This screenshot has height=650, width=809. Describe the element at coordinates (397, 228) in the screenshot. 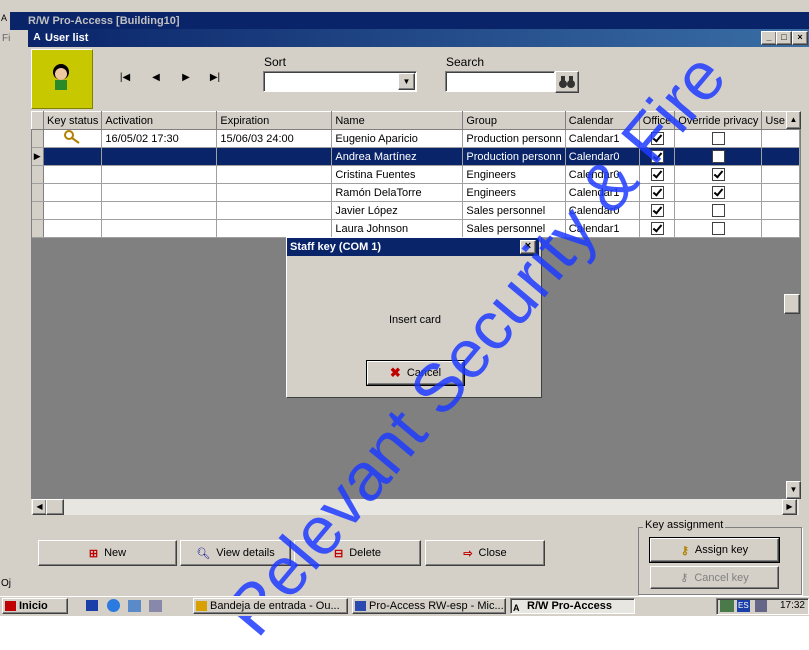

I see `name-cell: Laura Johnson` at that location.